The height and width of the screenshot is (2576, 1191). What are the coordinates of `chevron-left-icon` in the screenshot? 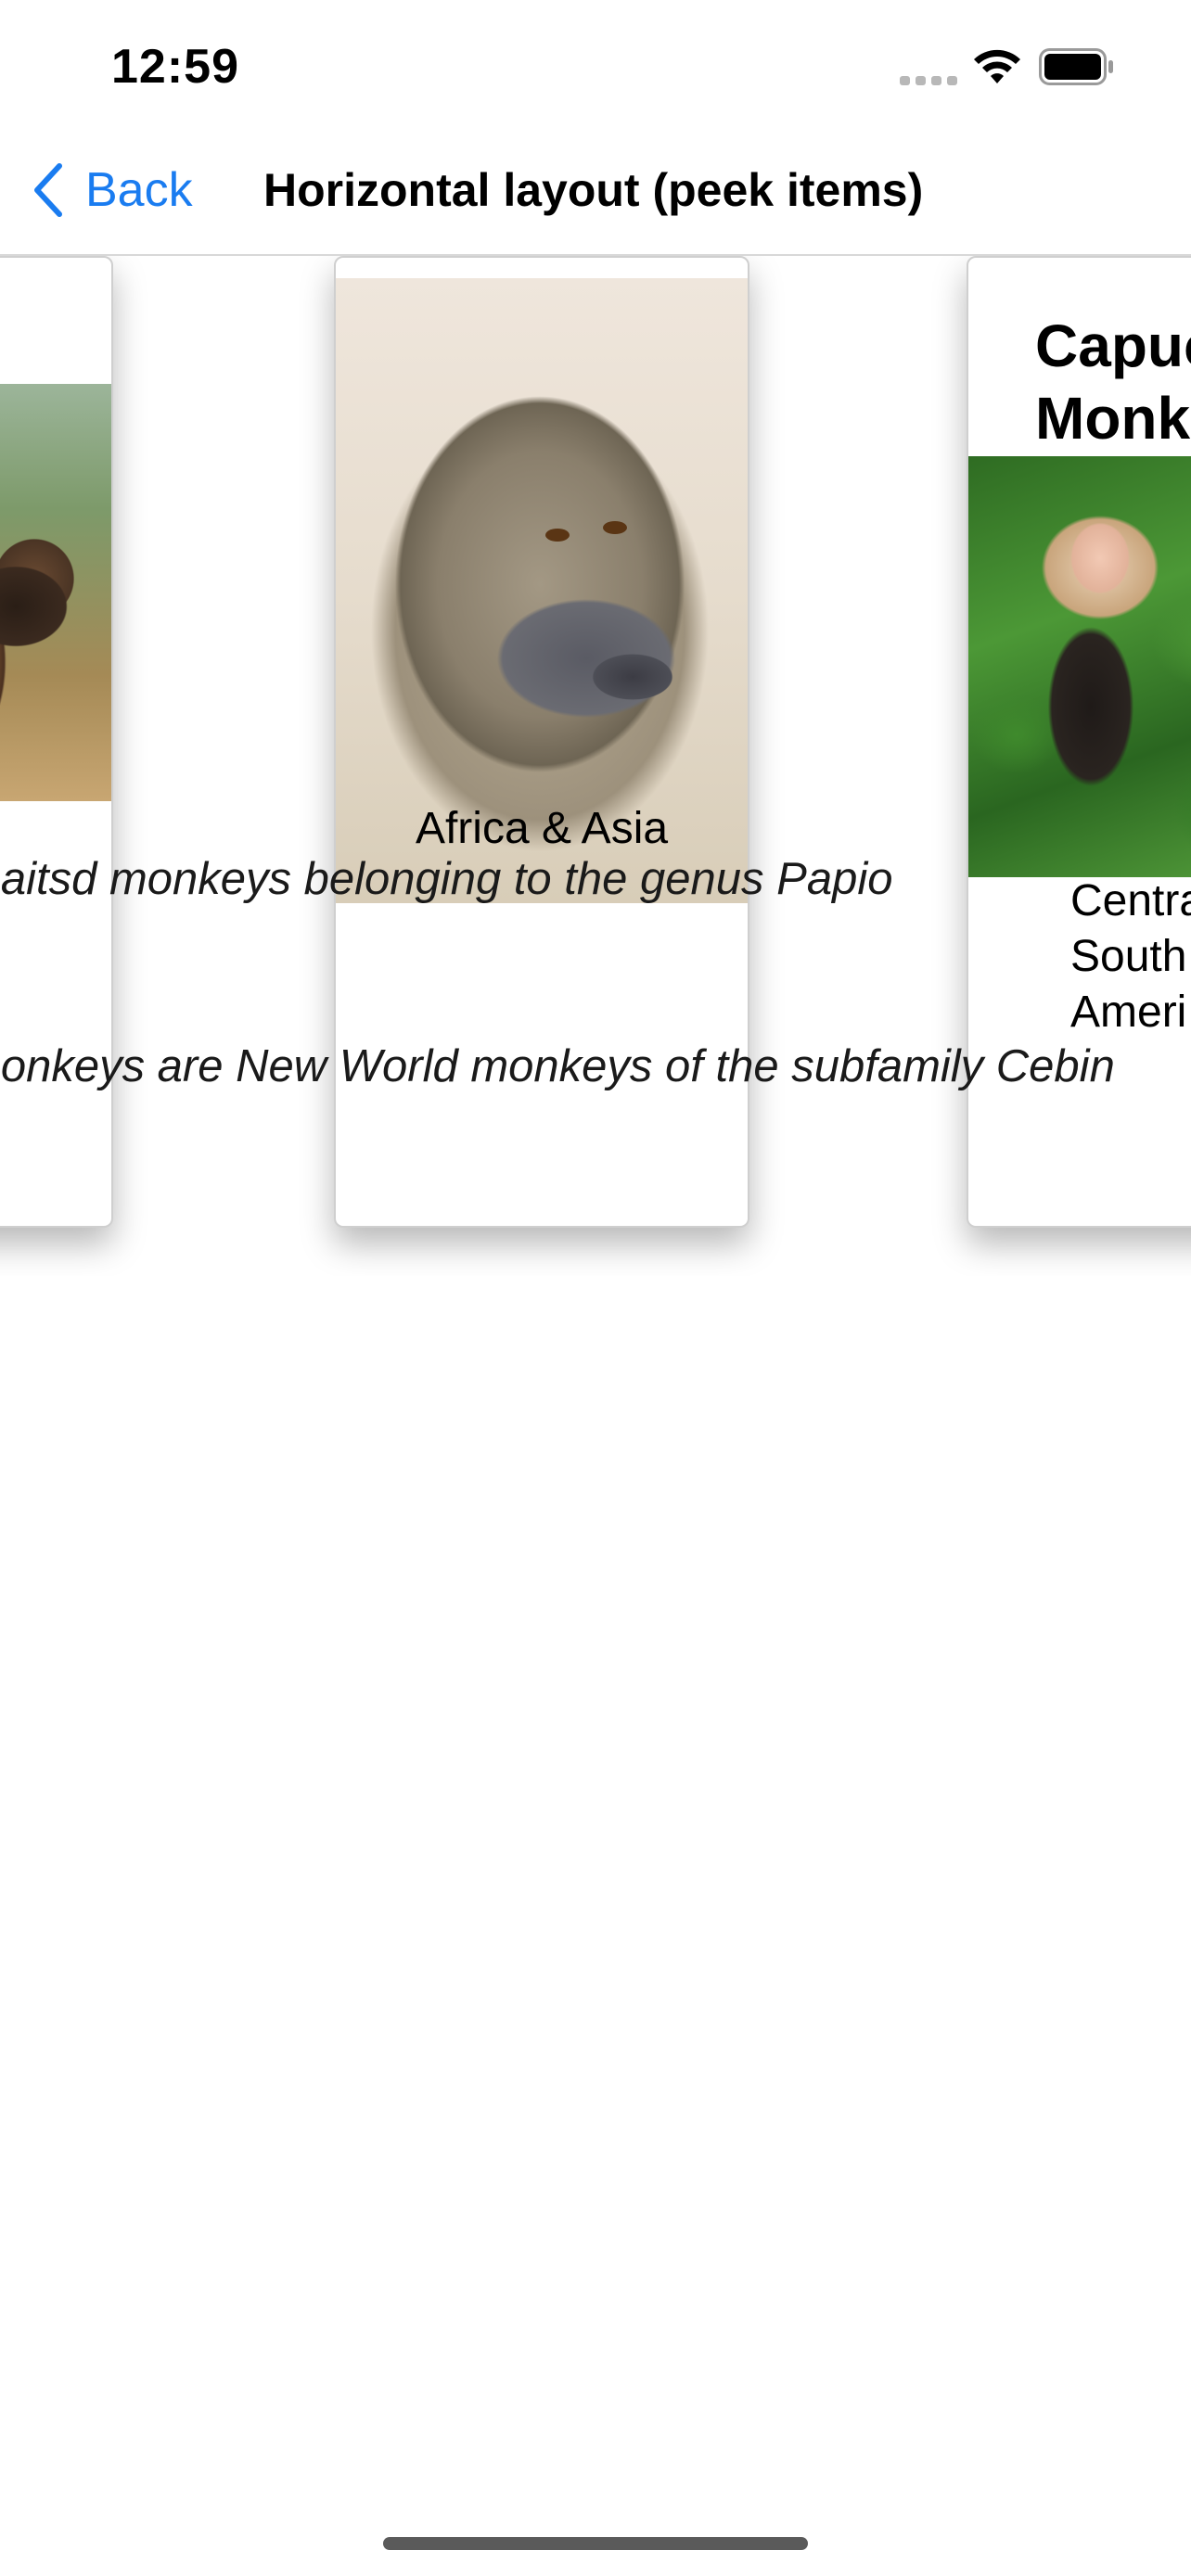 It's located at (48, 190).